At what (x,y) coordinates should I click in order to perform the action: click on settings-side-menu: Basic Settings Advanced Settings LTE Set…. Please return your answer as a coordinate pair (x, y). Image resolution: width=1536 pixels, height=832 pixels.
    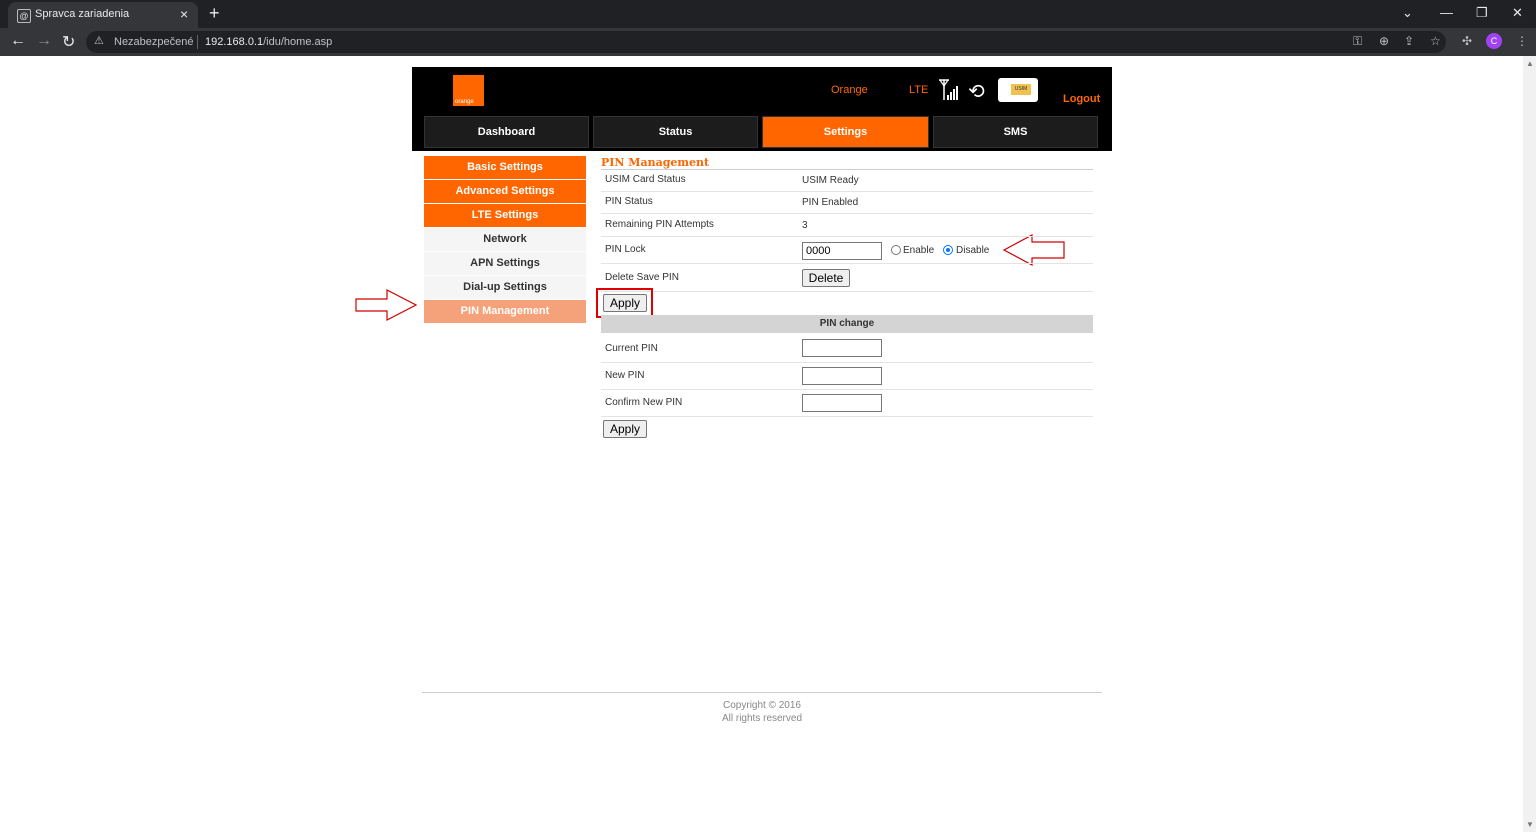
    Looking at the image, I should click on (505, 240).